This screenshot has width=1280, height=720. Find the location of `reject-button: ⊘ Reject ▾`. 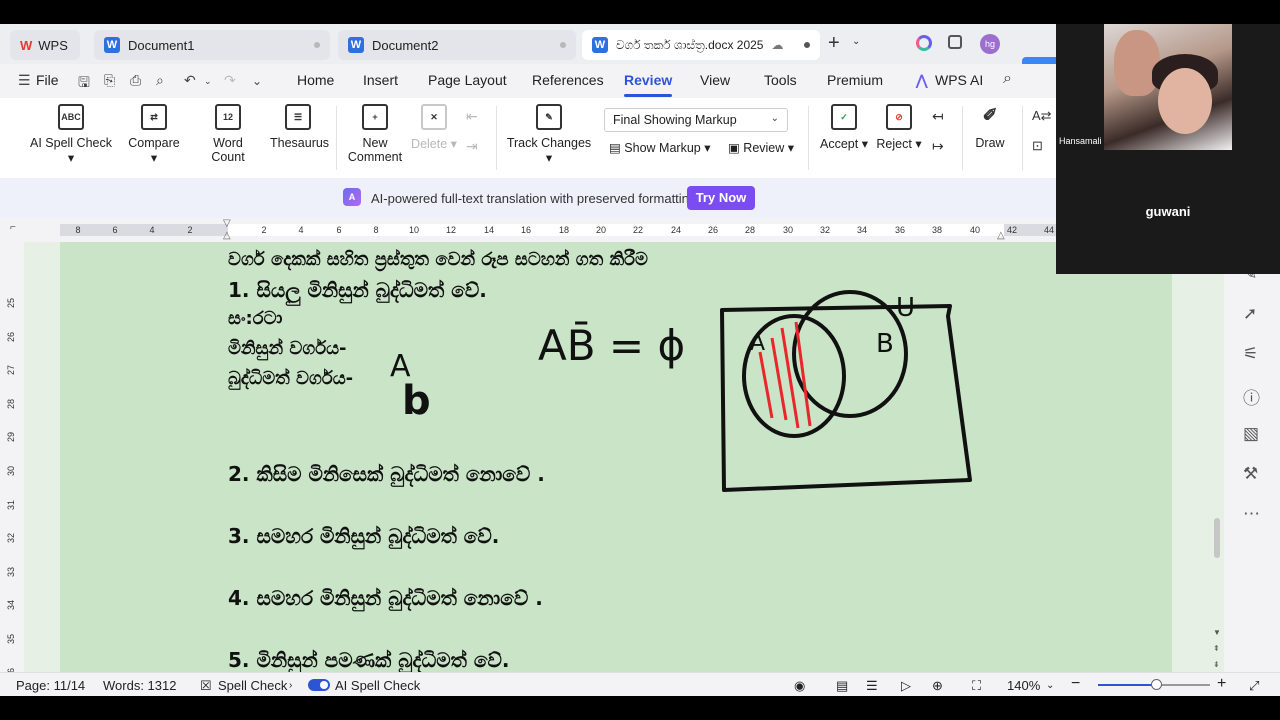

reject-button: ⊘ Reject ▾ is located at coordinates (899, 127).